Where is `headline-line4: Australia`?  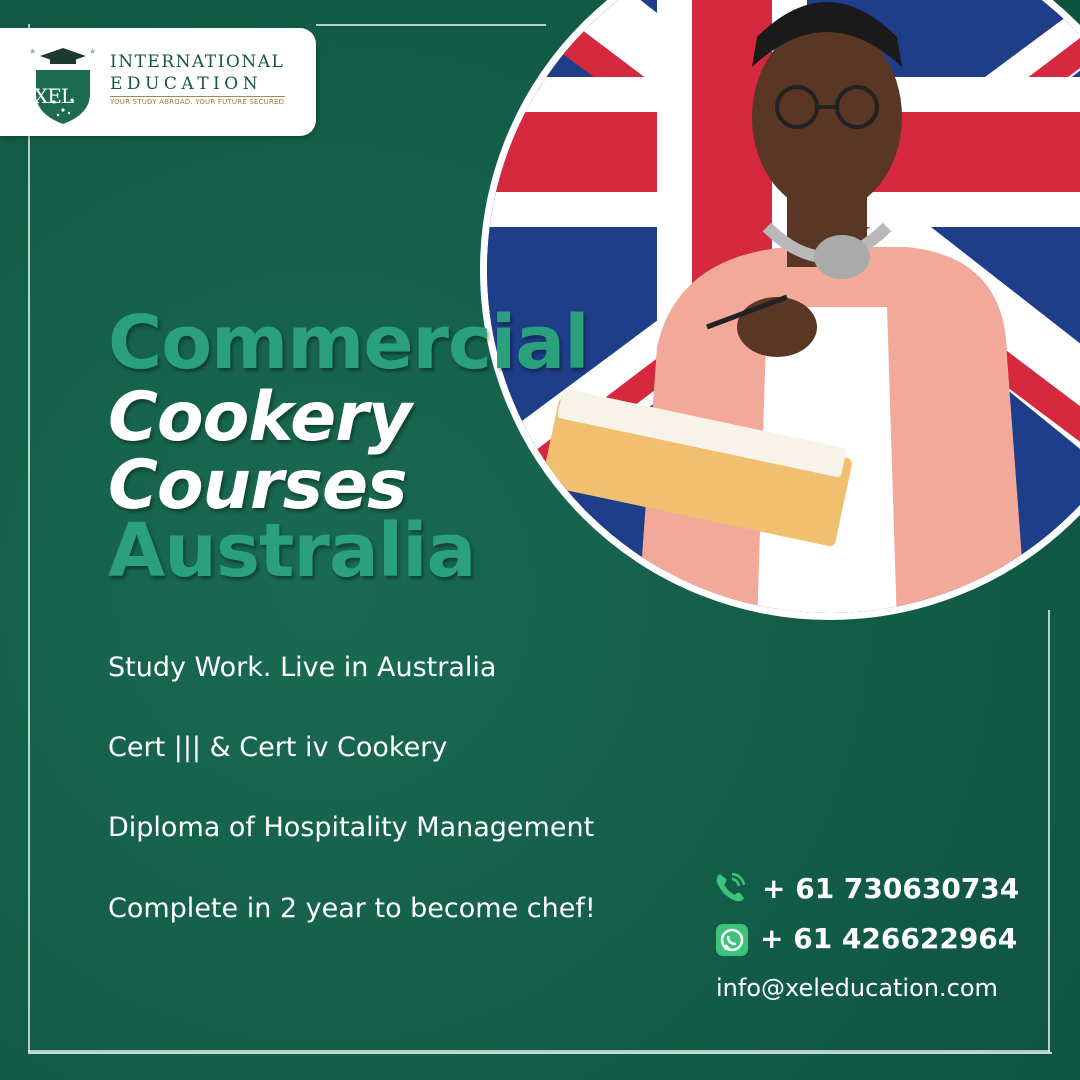 headline-line4: Australia is located at coordinates (292, 551).